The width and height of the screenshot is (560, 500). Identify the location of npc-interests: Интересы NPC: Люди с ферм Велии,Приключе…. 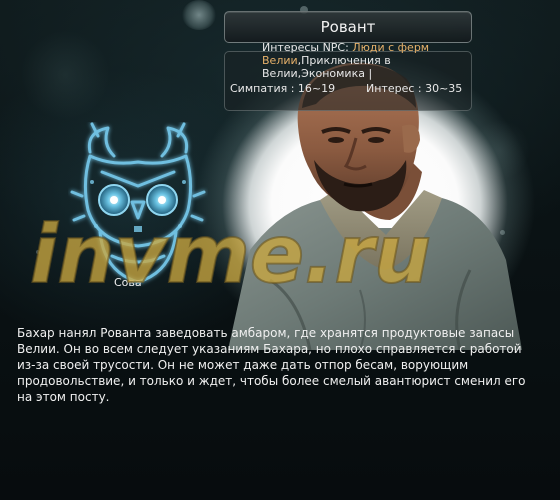
(368, 61).